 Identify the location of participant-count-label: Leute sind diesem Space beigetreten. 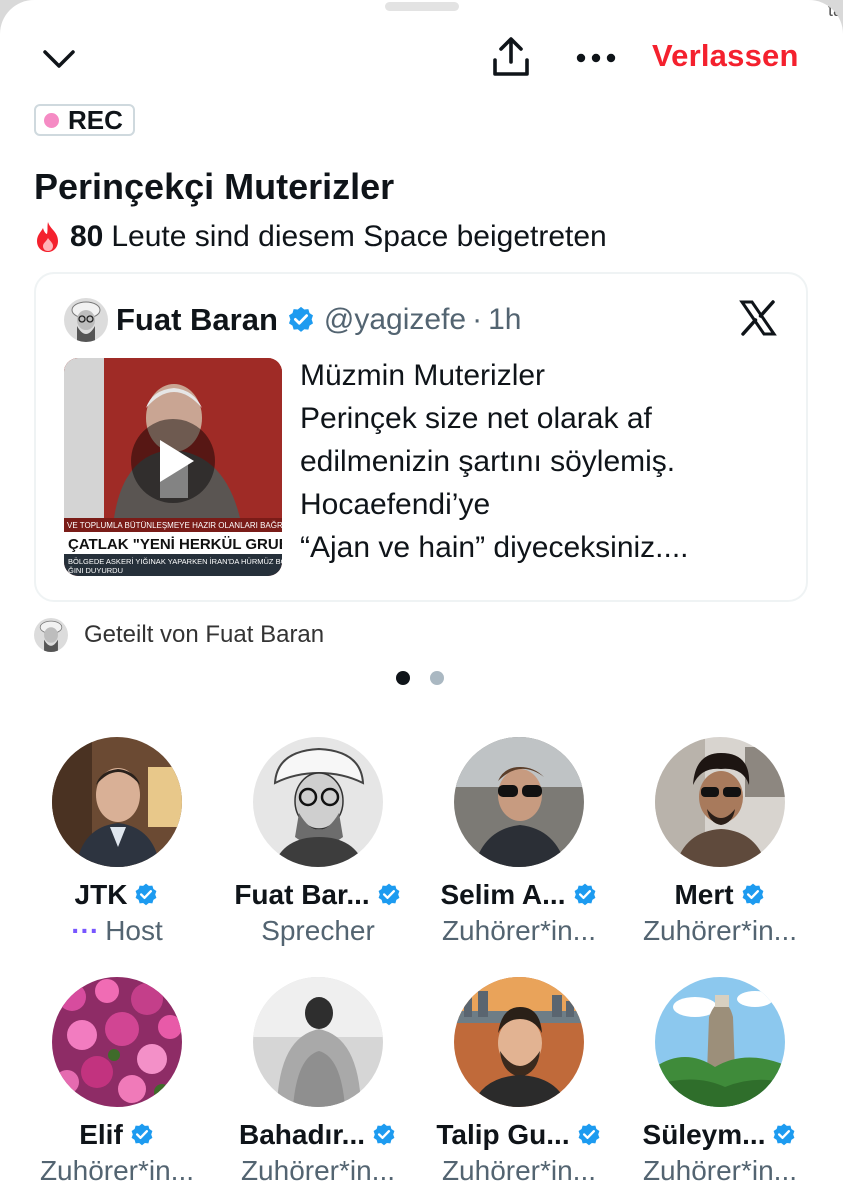
(359, 236).